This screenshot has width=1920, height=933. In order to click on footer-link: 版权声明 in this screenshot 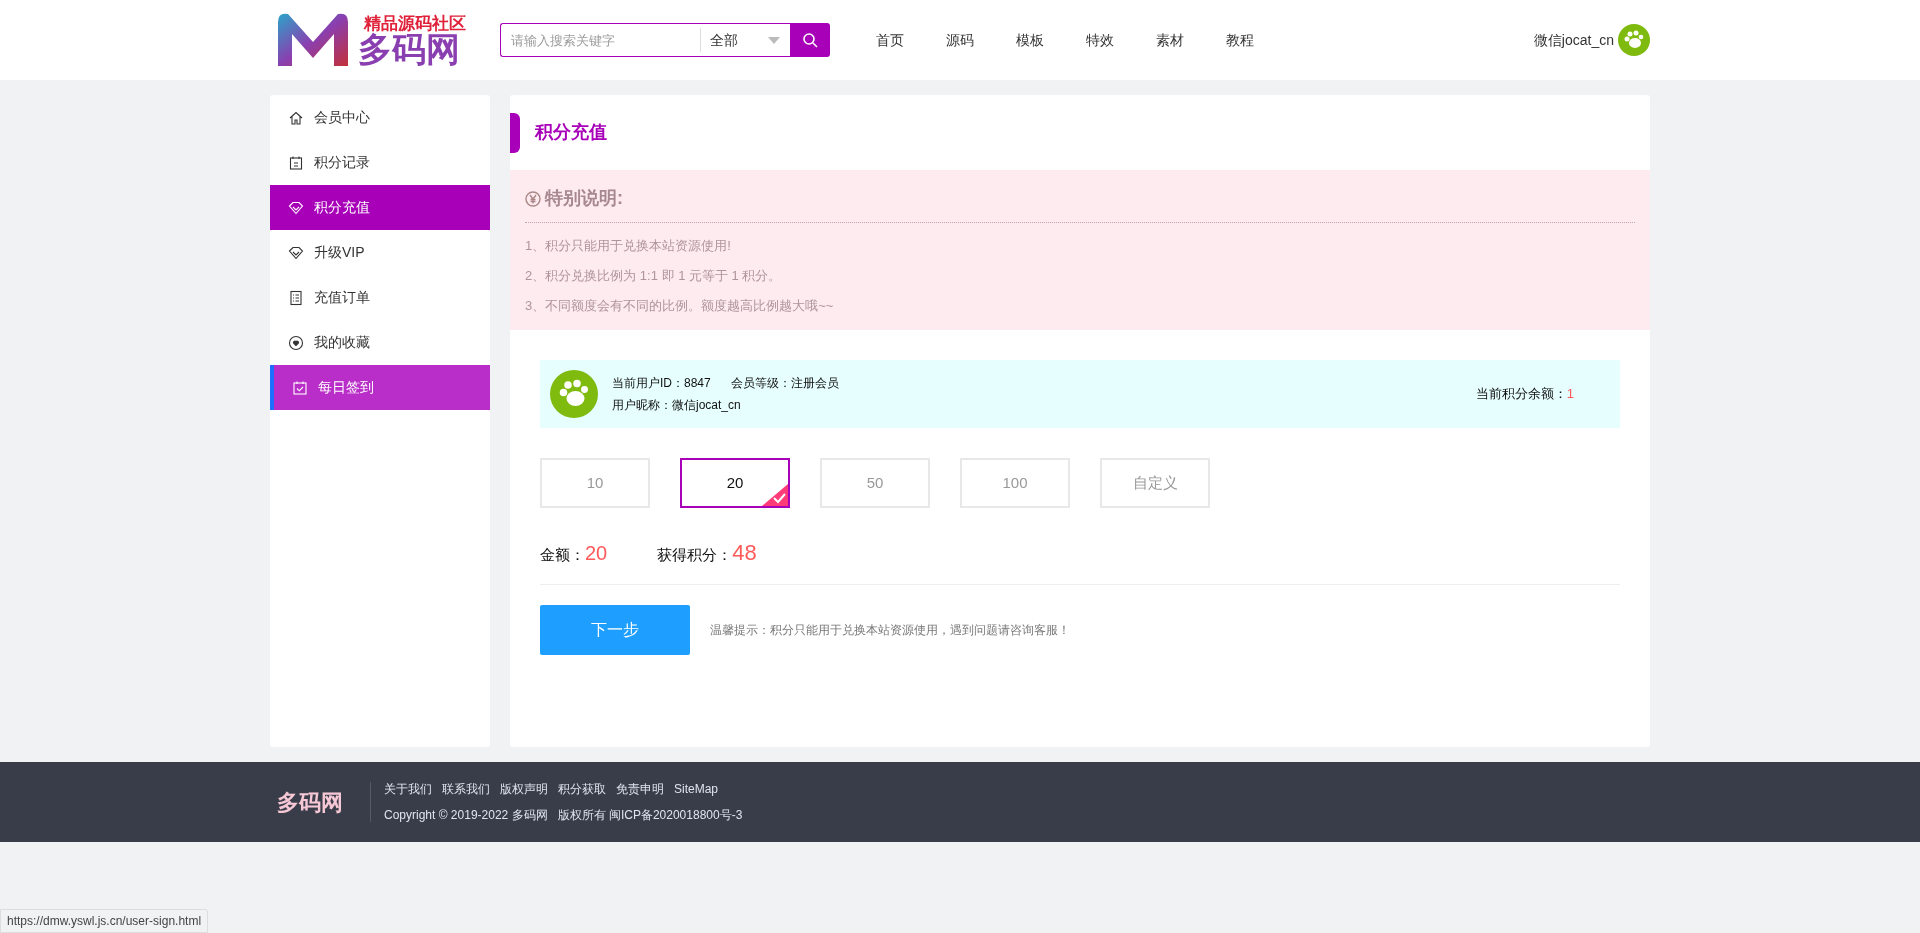, I will do `click(524, 789)`.